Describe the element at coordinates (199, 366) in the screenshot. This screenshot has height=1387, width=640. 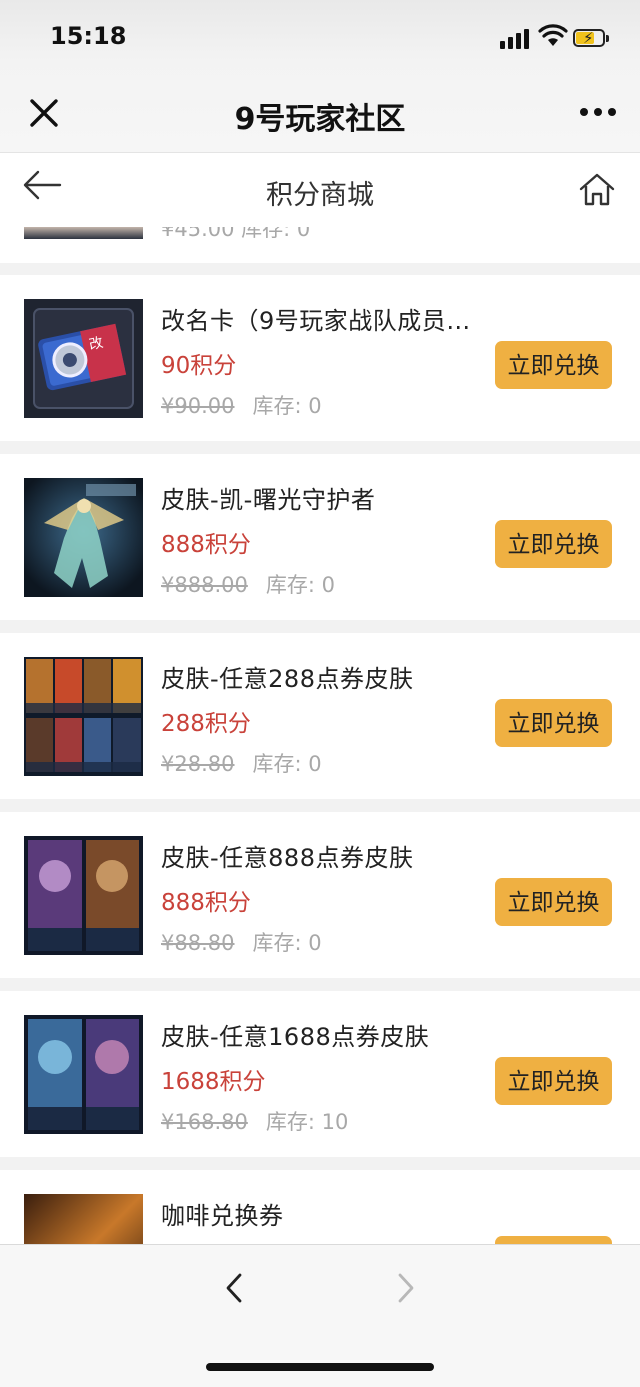
I see `product-points: 90积分` at that location.